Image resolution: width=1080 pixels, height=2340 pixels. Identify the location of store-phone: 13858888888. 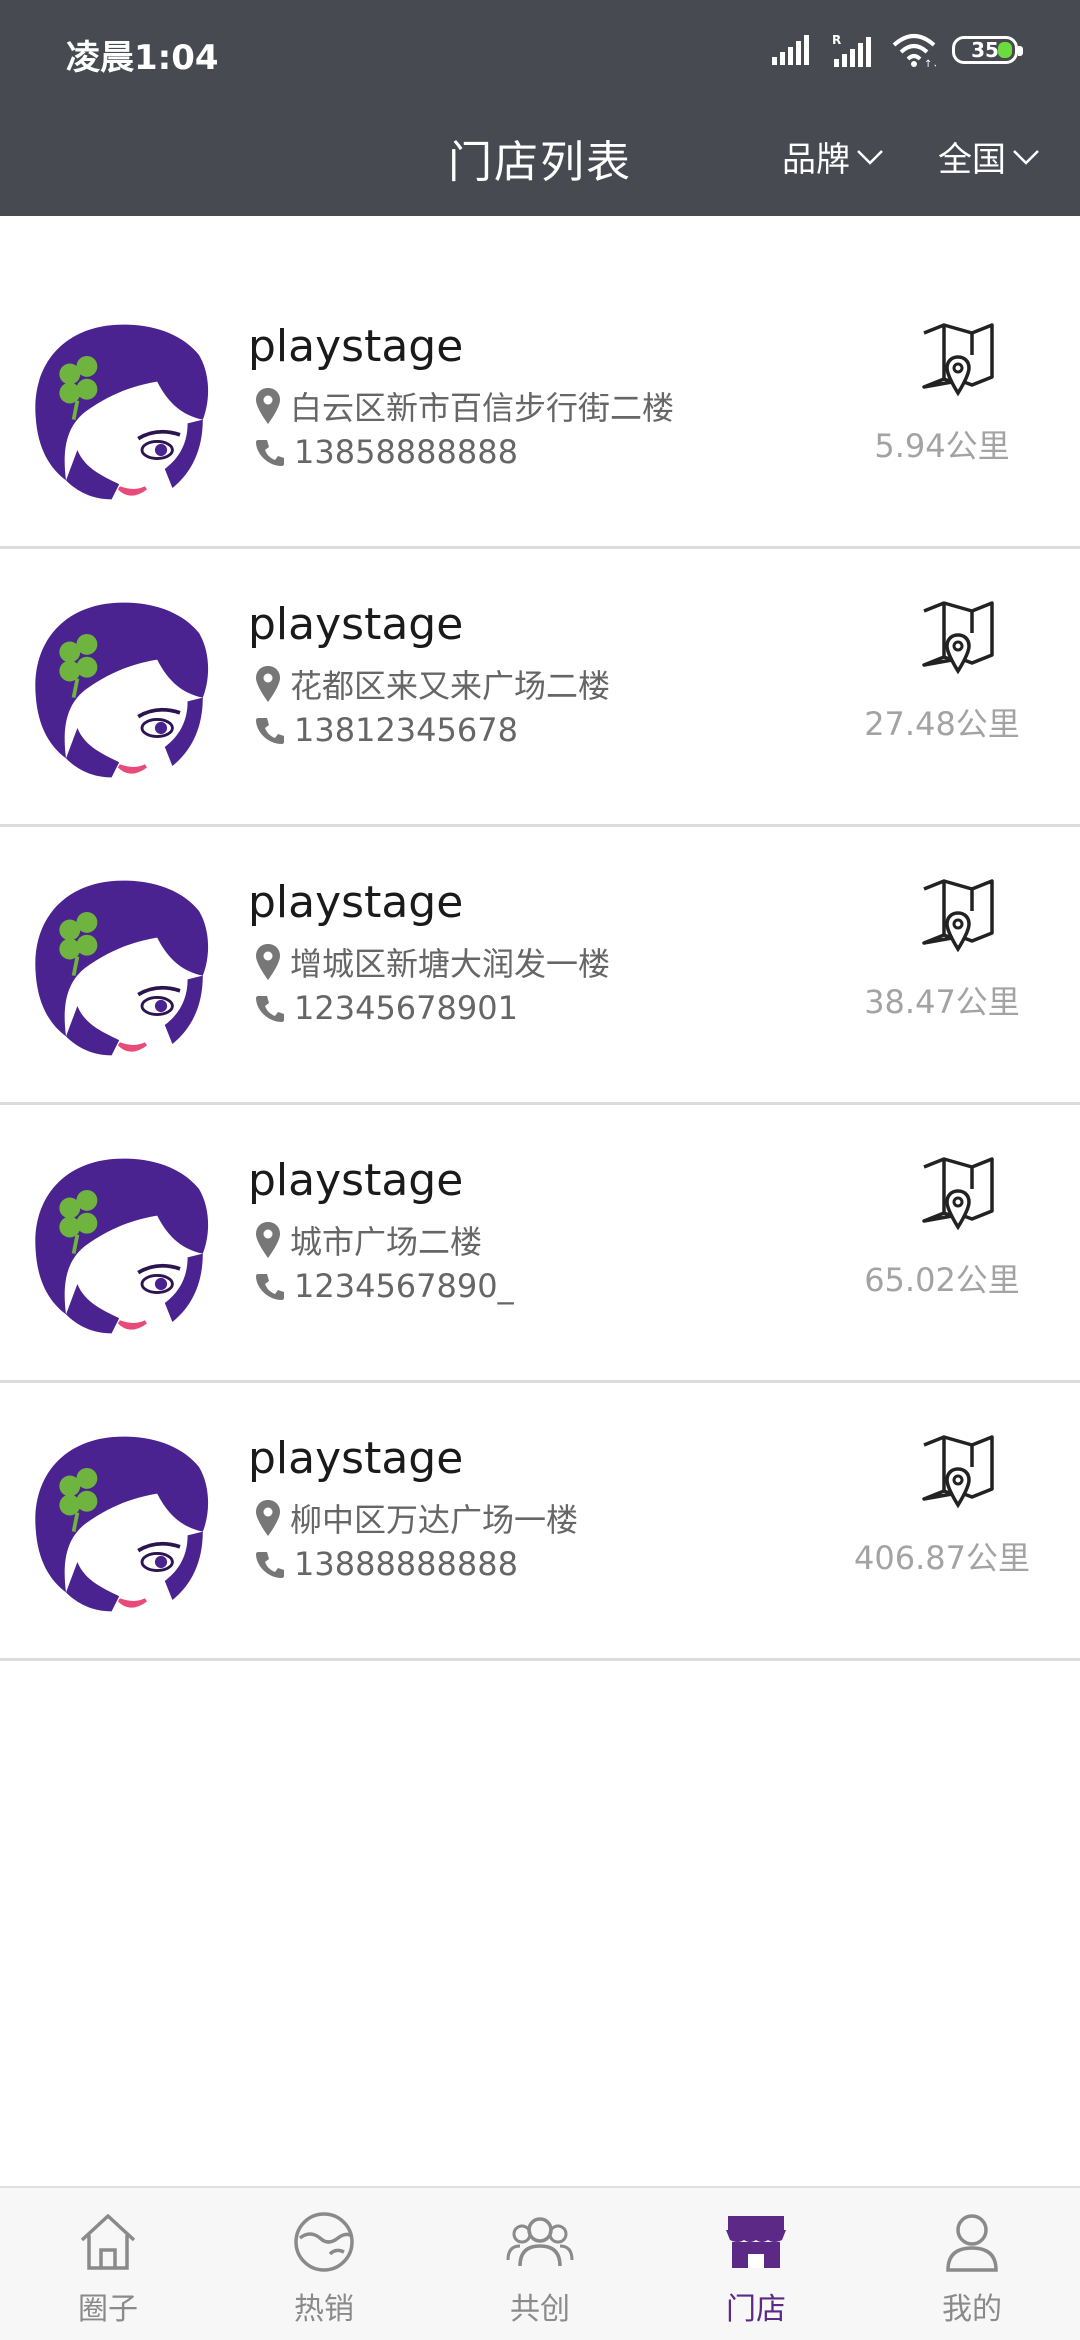
(387, 452).